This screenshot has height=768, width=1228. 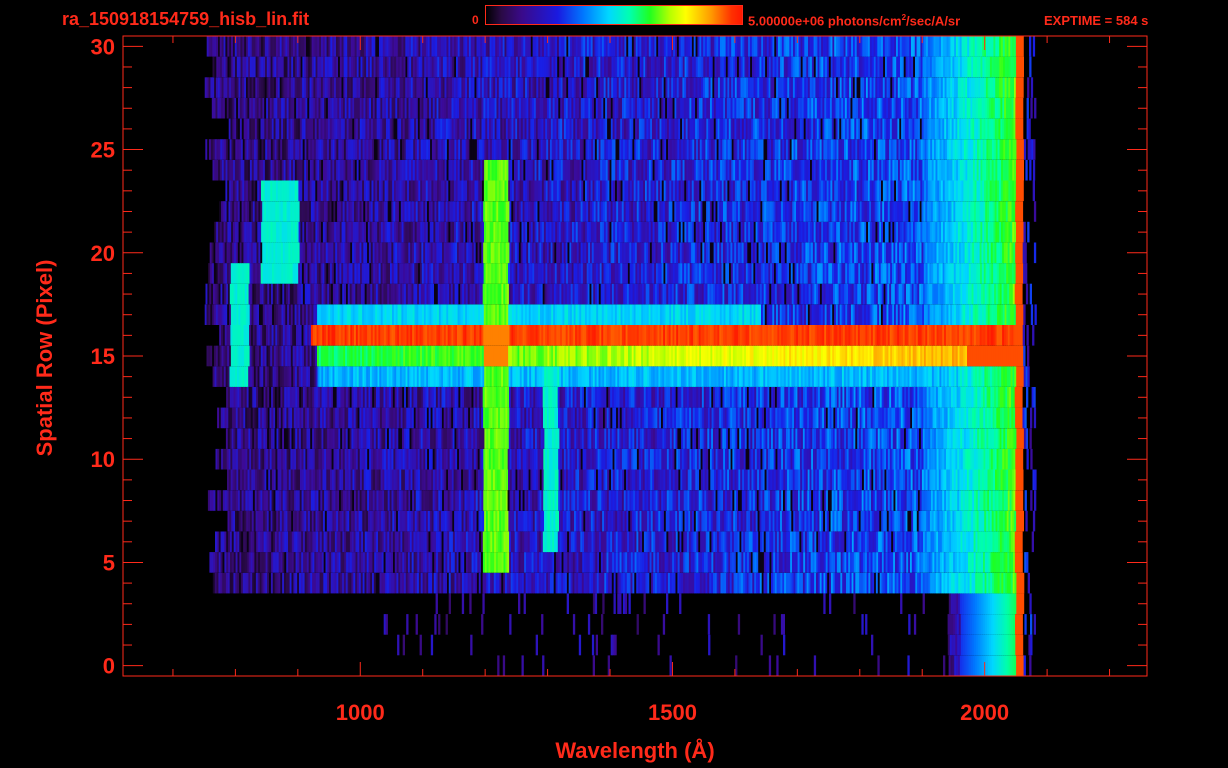 I want to click on x-tick-label: 2000, so click(x=984, y=712).